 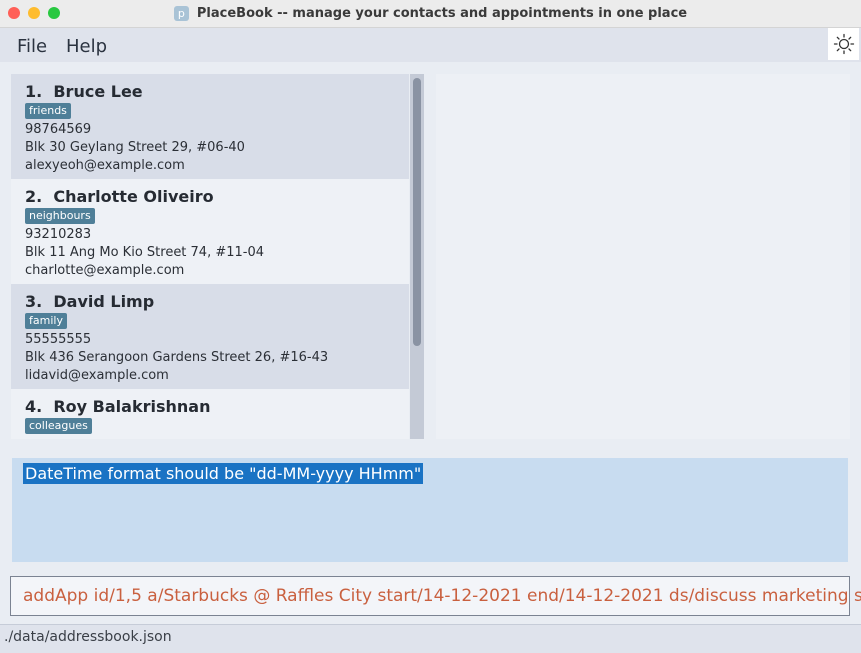 I want to click on person-index: 2., so click(x=34, y=196).